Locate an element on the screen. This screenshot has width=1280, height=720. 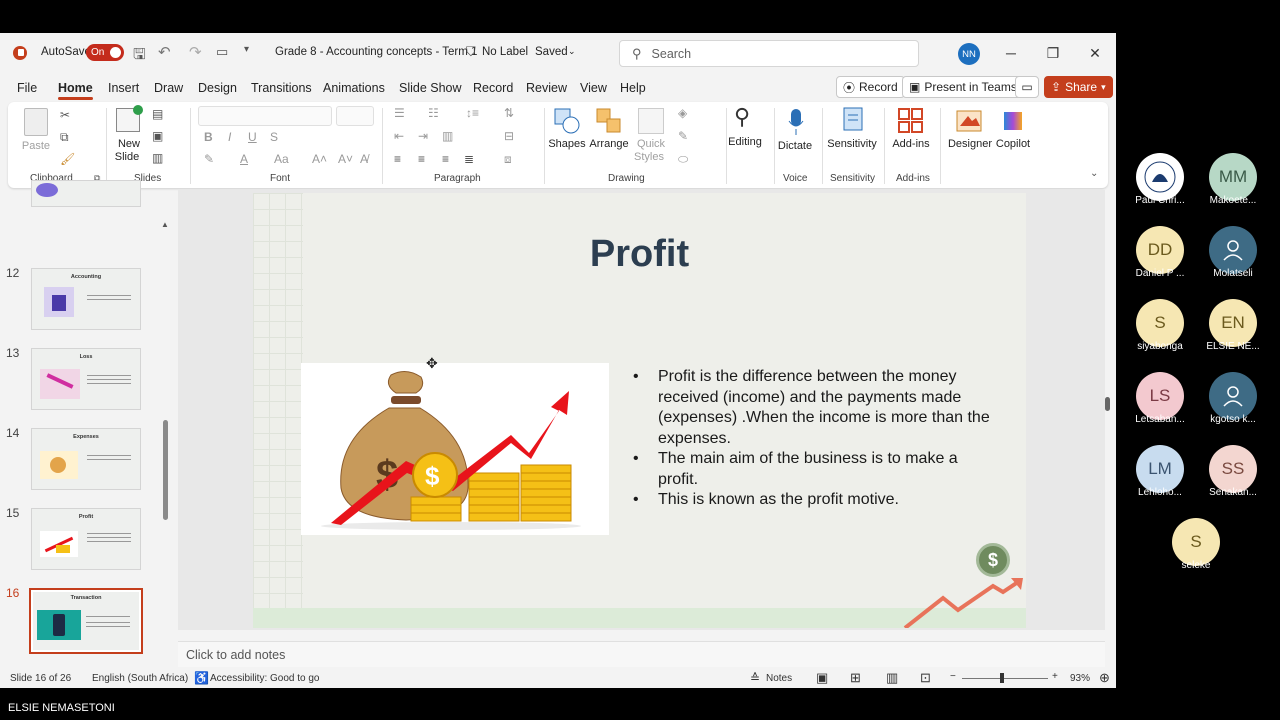
chevron-down-icon: ⌄ is located at coordinates (572, 51).